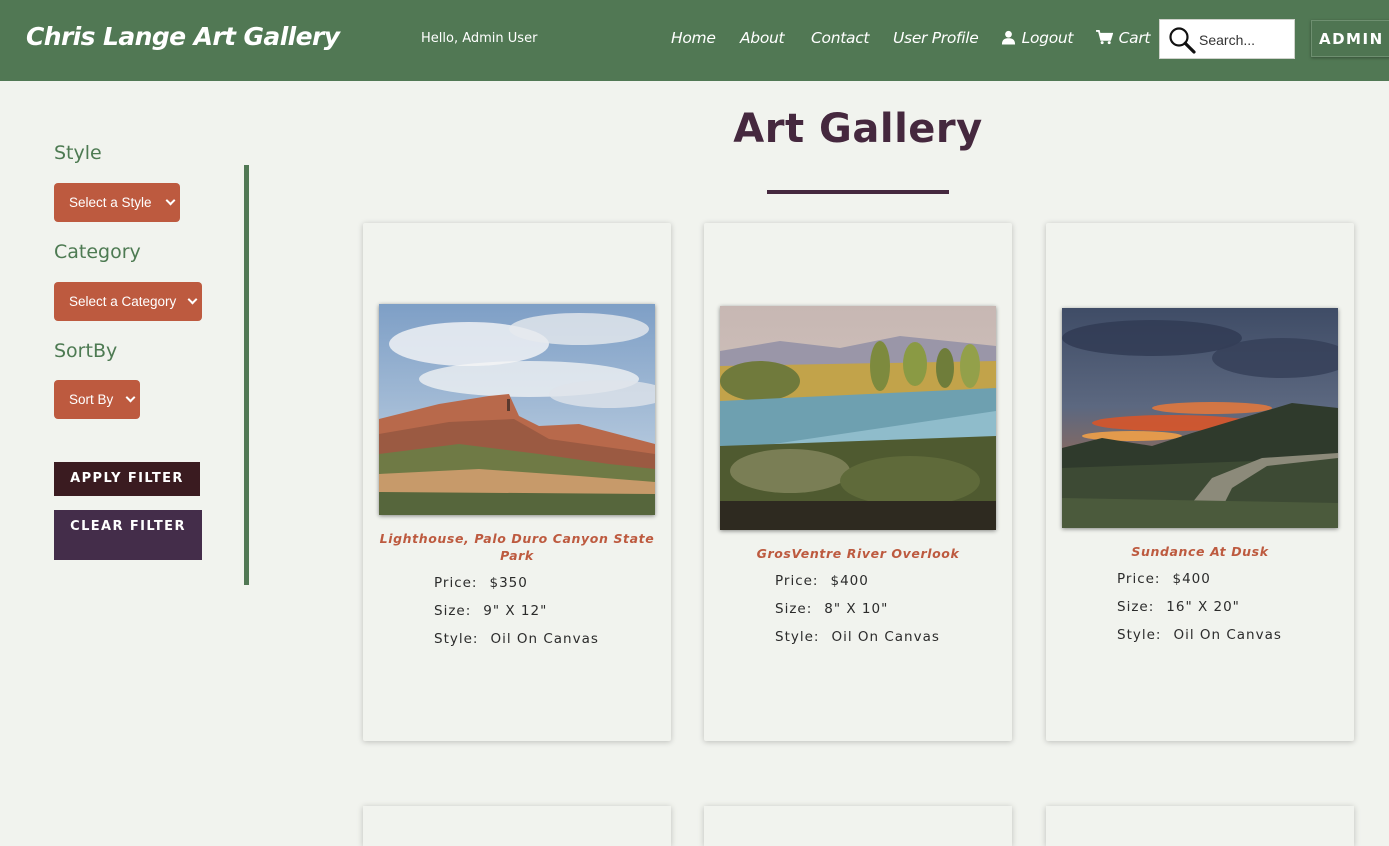  Describe the element at coordinates (86, 351) in the screenshot. I see `sort-heading: SortBy` at that location.